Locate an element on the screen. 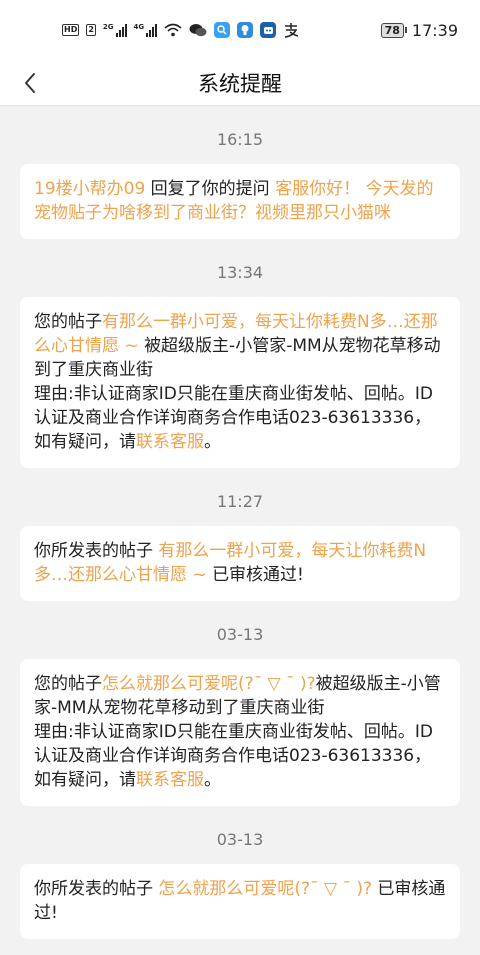 This screenshot has width=480, height=955. timestamp: 13:34 is located at coordinates (240, 272).